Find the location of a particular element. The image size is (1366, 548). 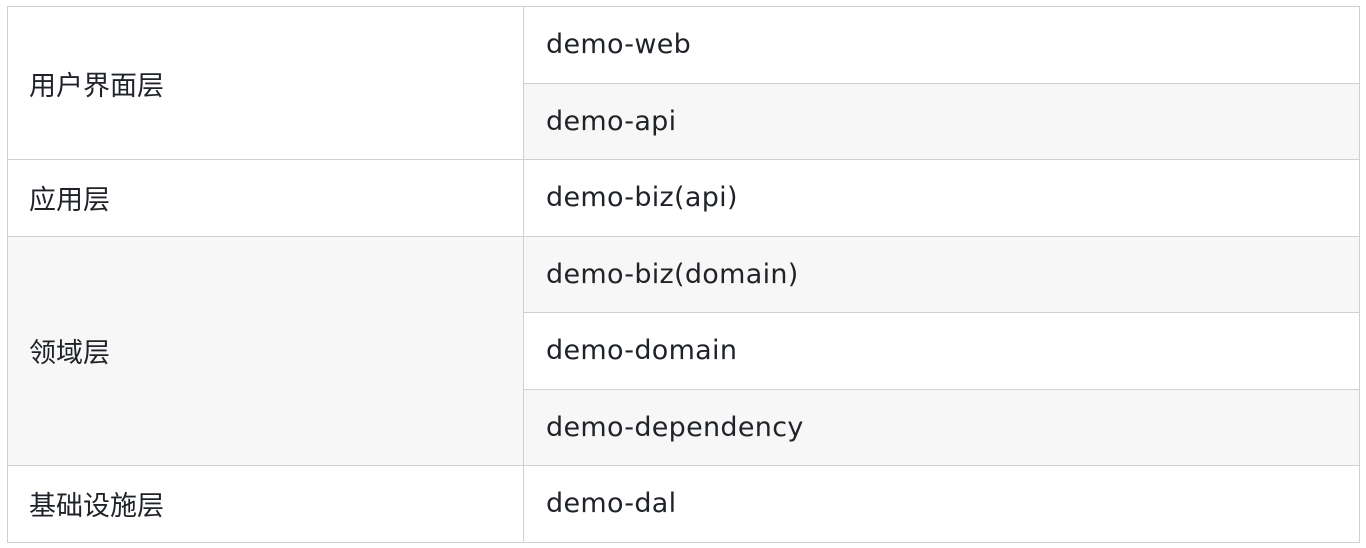

module-cell: demo-biz(domain) is located at coordinates (941, 274).